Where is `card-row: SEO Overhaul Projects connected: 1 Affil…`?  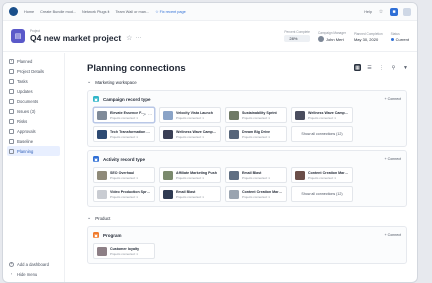
card-row: SEO Overhaul Projects connected: 1 Affil… is located at coordinates (247, 175).